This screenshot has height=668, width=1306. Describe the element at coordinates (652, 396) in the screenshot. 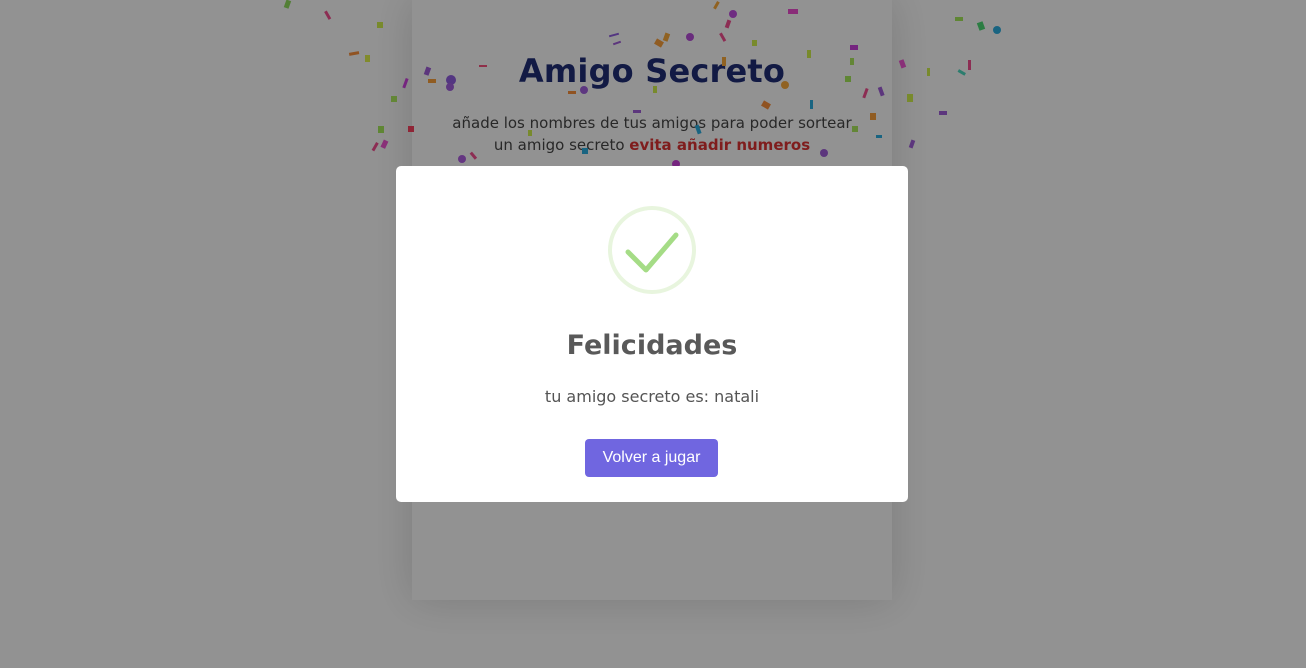

I see `dialog-message: tu amigo secreto es: natali` at that location.